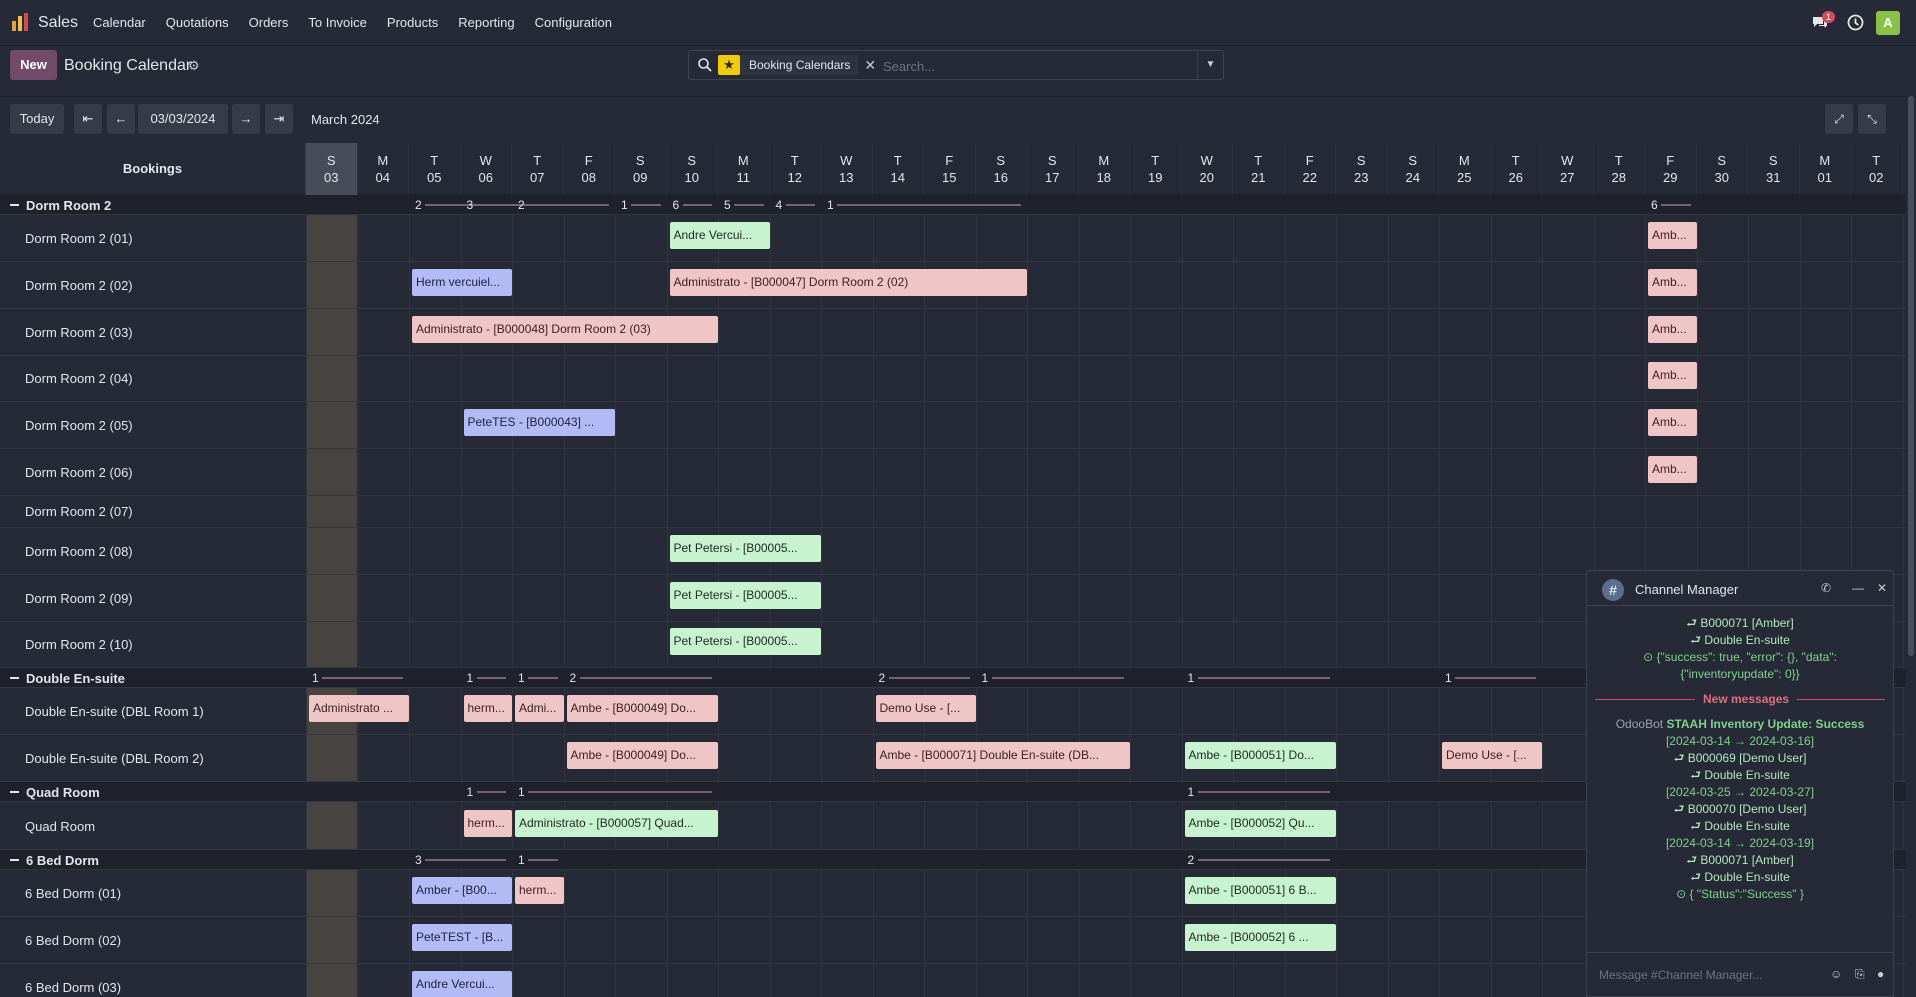 Image resolution: width=1916 pixels, height=997 pixels. I want to click on attachment-icon: ⎘, so click(1860, 974).